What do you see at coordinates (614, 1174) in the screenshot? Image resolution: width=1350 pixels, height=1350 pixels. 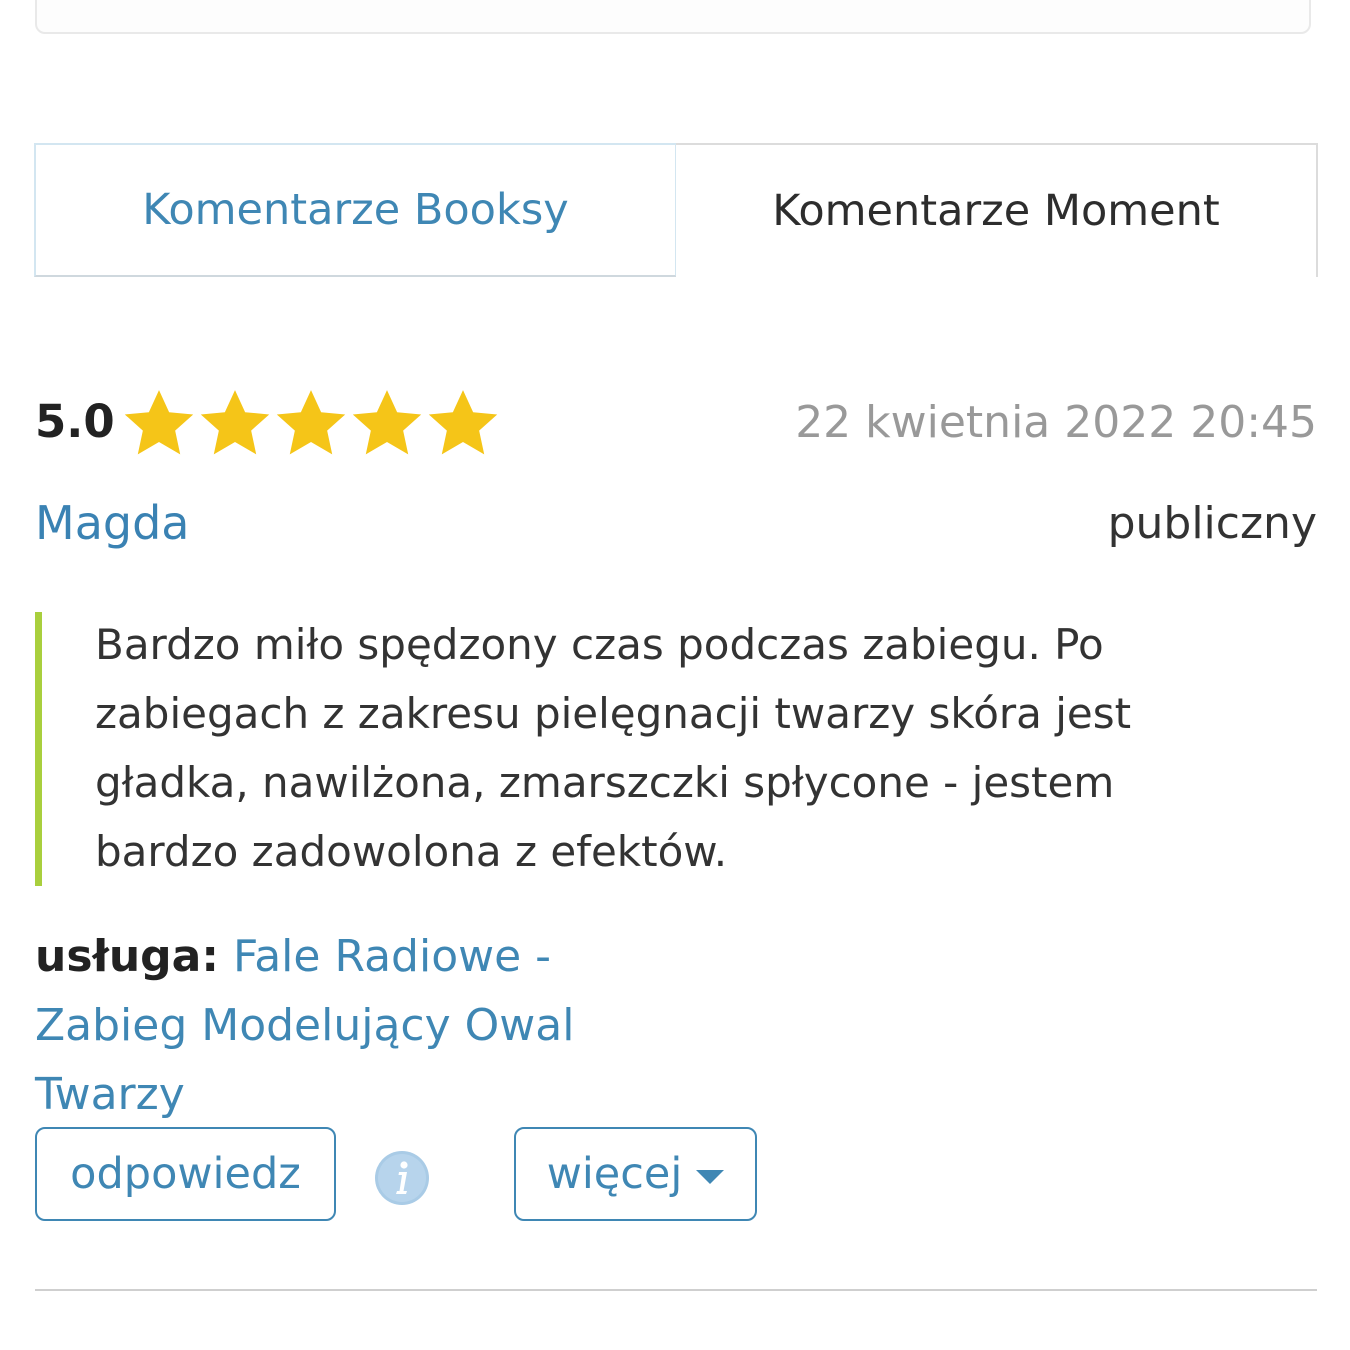 I see `more-button-label: więcej` at bounding box center [614, 1174].